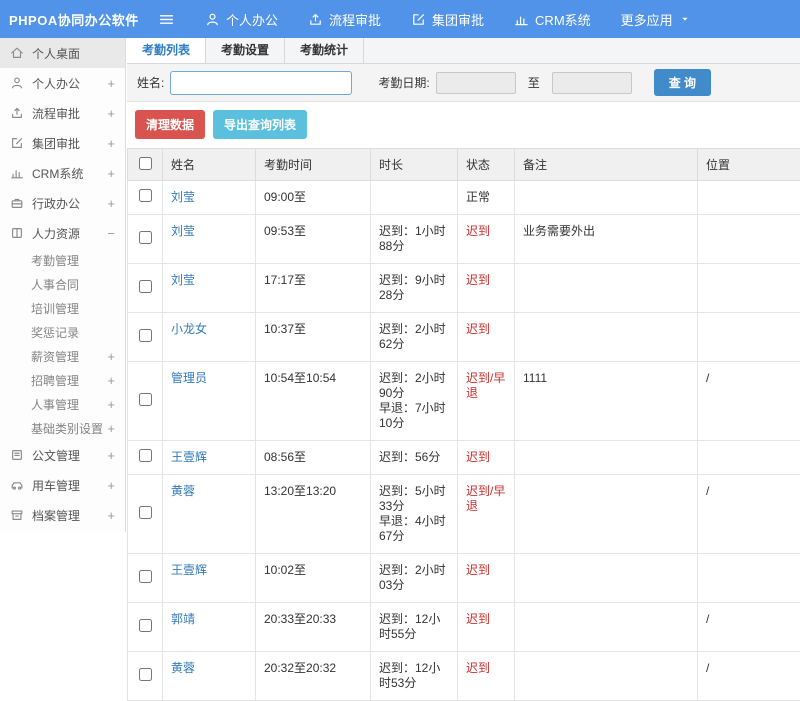  I want to click on sidebar-item-human-resources: 人力资源−, so click(62, 233).